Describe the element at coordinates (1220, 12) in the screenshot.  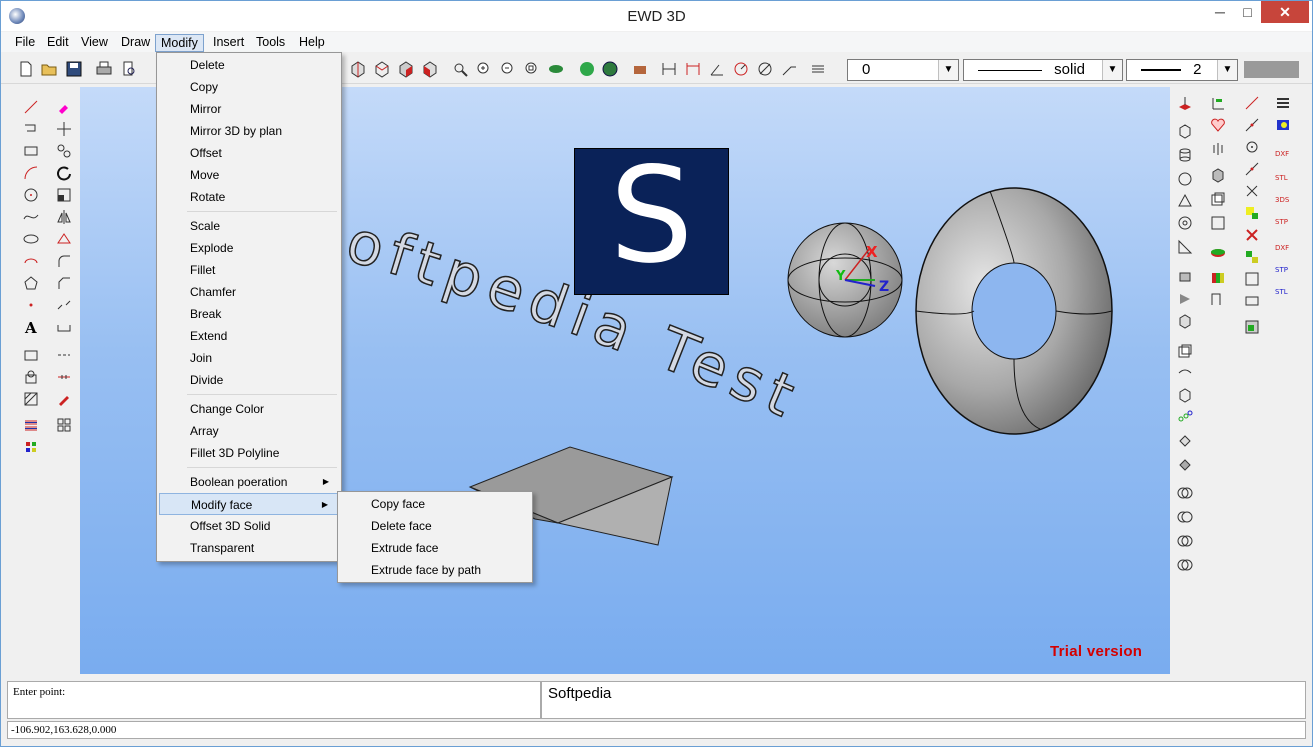
I see `minimize-button: ─` at that location.